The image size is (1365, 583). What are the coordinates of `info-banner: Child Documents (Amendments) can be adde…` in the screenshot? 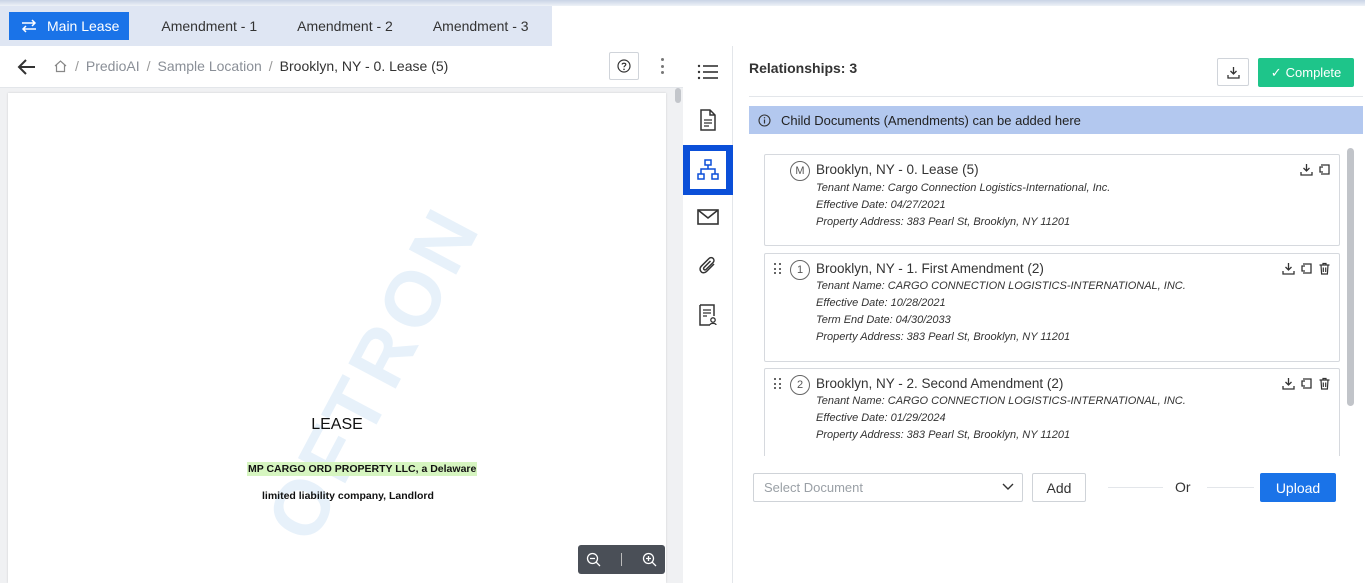 It's located at (1056, 120).